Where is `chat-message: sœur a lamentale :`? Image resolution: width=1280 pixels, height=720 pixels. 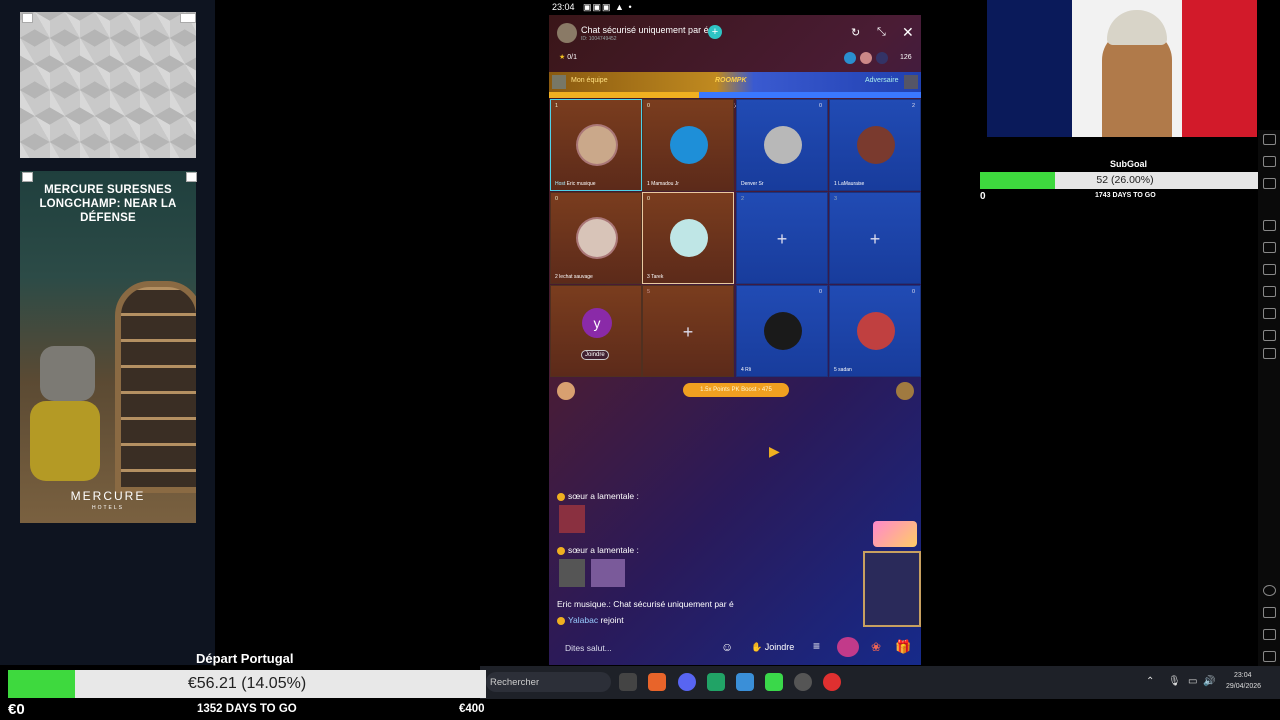
chat-message: sœur a lamentale : is located at coordinates (598, 550).